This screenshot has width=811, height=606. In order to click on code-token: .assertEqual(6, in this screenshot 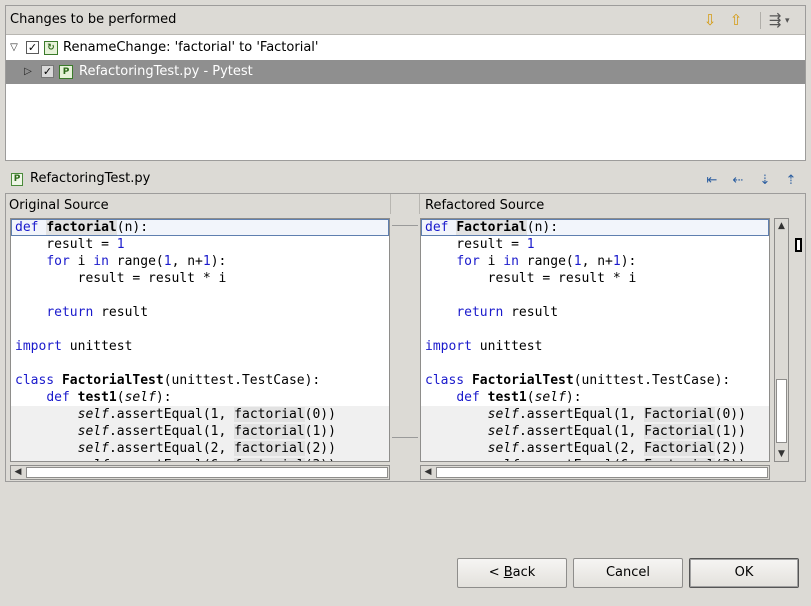, I will do `click(171, 459)`.